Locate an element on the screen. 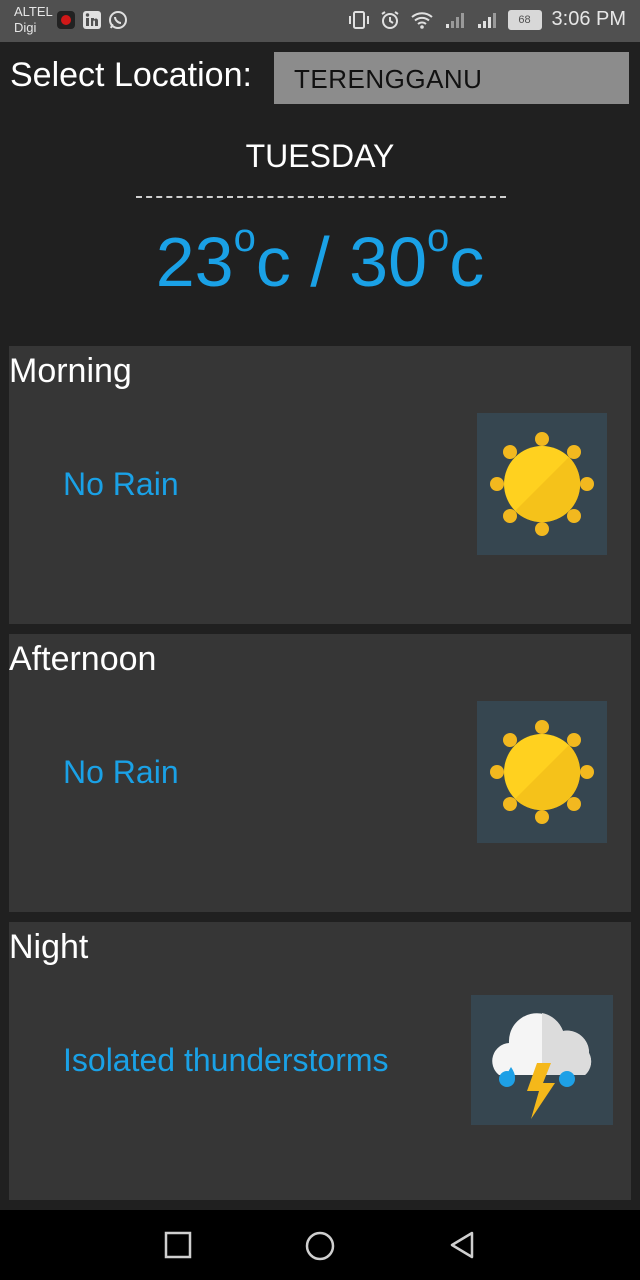  home-icon is located at coordinates (320, 1246).